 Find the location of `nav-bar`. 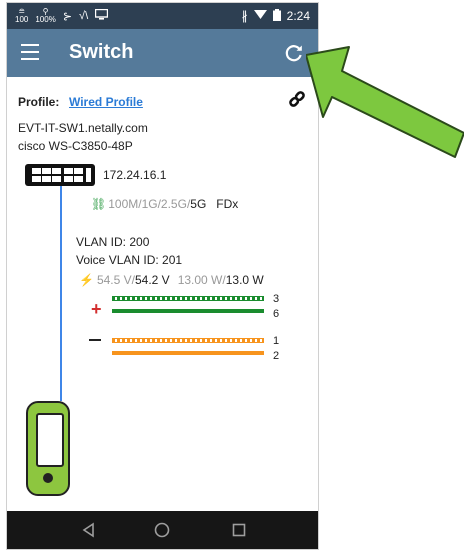

nav-bar is located at coordinates (162, 530).